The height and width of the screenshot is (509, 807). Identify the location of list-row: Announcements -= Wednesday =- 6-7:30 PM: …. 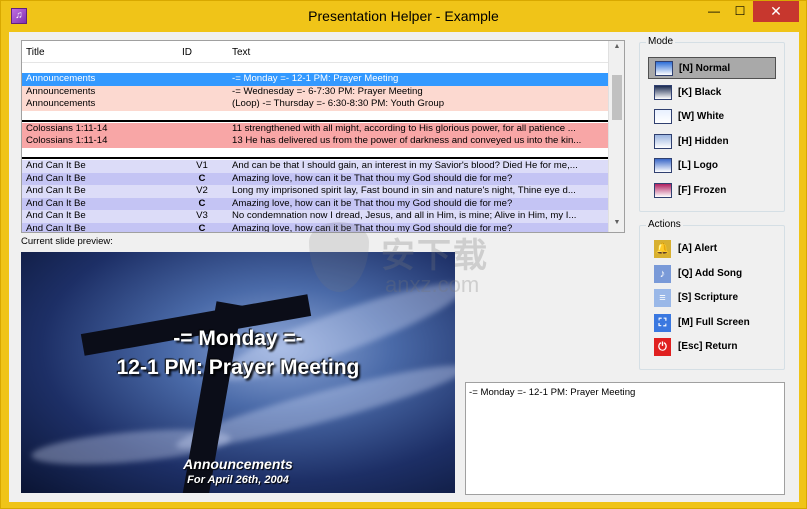
(316, 92).